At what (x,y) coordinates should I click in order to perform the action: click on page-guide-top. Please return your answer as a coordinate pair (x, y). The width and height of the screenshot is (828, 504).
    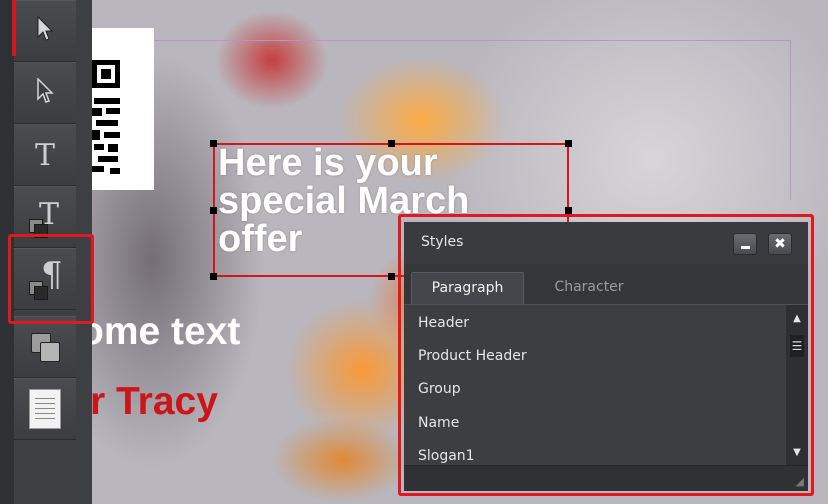
    Looking at the image, I should click on (472, 40).